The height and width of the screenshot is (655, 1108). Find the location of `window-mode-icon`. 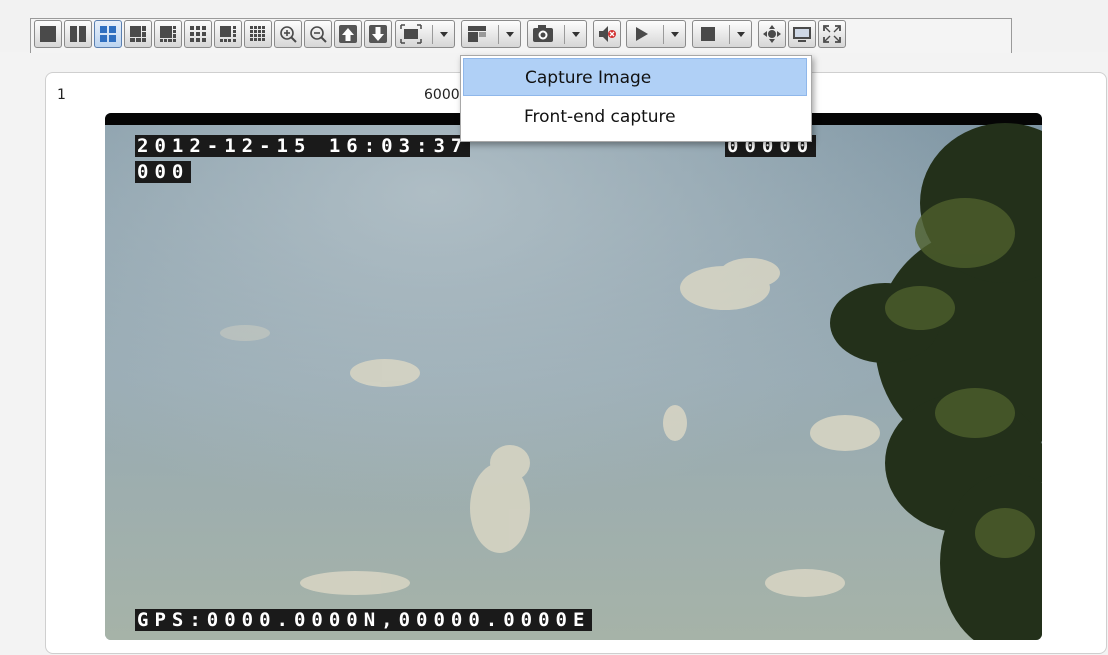

window-mode-icon is located at coordinates (477, 34).